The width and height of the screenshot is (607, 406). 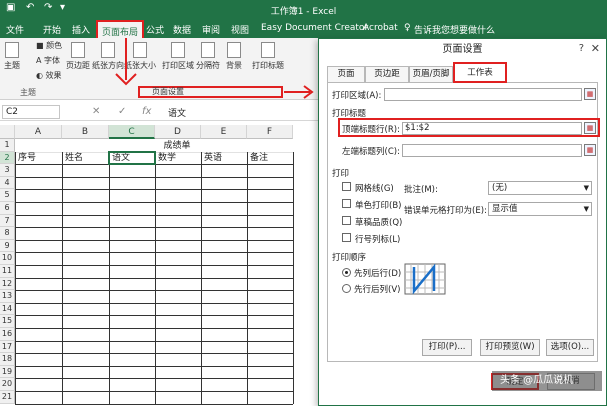 What do you see at coordinates (379, 223) in the screenshot?
I see `draft-quality-label: 草稿品质(Q)` at bounding box center [379, 223].